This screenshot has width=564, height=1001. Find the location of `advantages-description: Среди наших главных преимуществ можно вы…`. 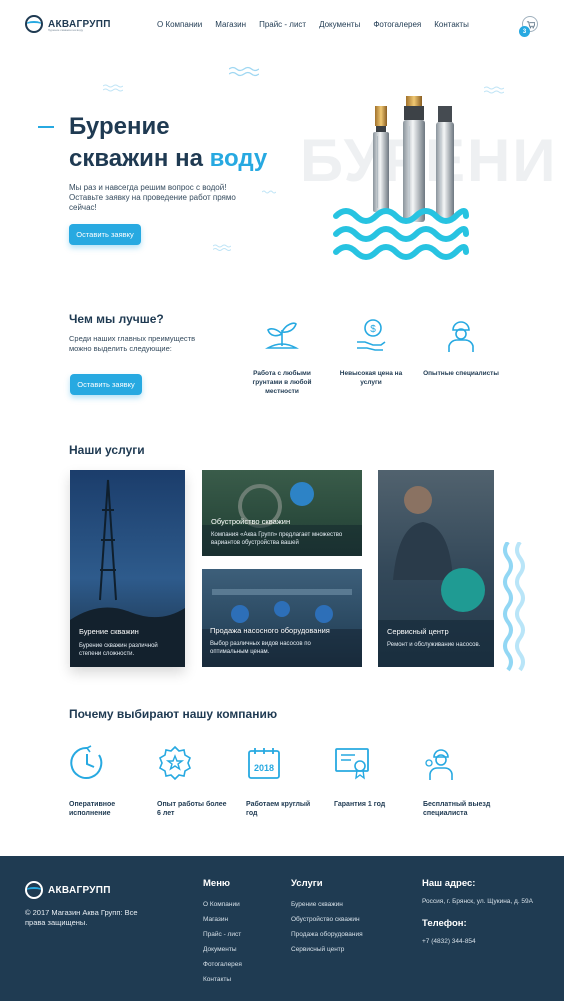

advantages-description: Среди наших главных преимуществ можно вы… is located at coordinates (132, 343).